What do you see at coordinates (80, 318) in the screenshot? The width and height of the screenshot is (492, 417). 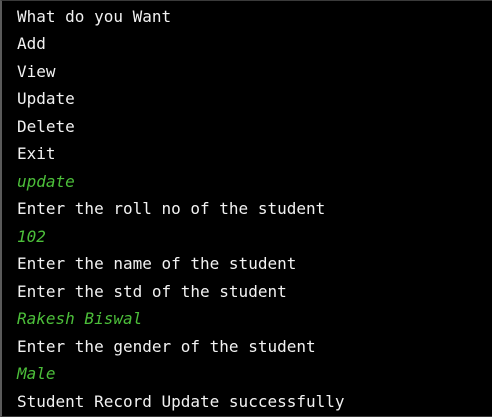 I see `terminal-line-user-input-name: Rakesh Biswal` at bounding box center [80, 318].